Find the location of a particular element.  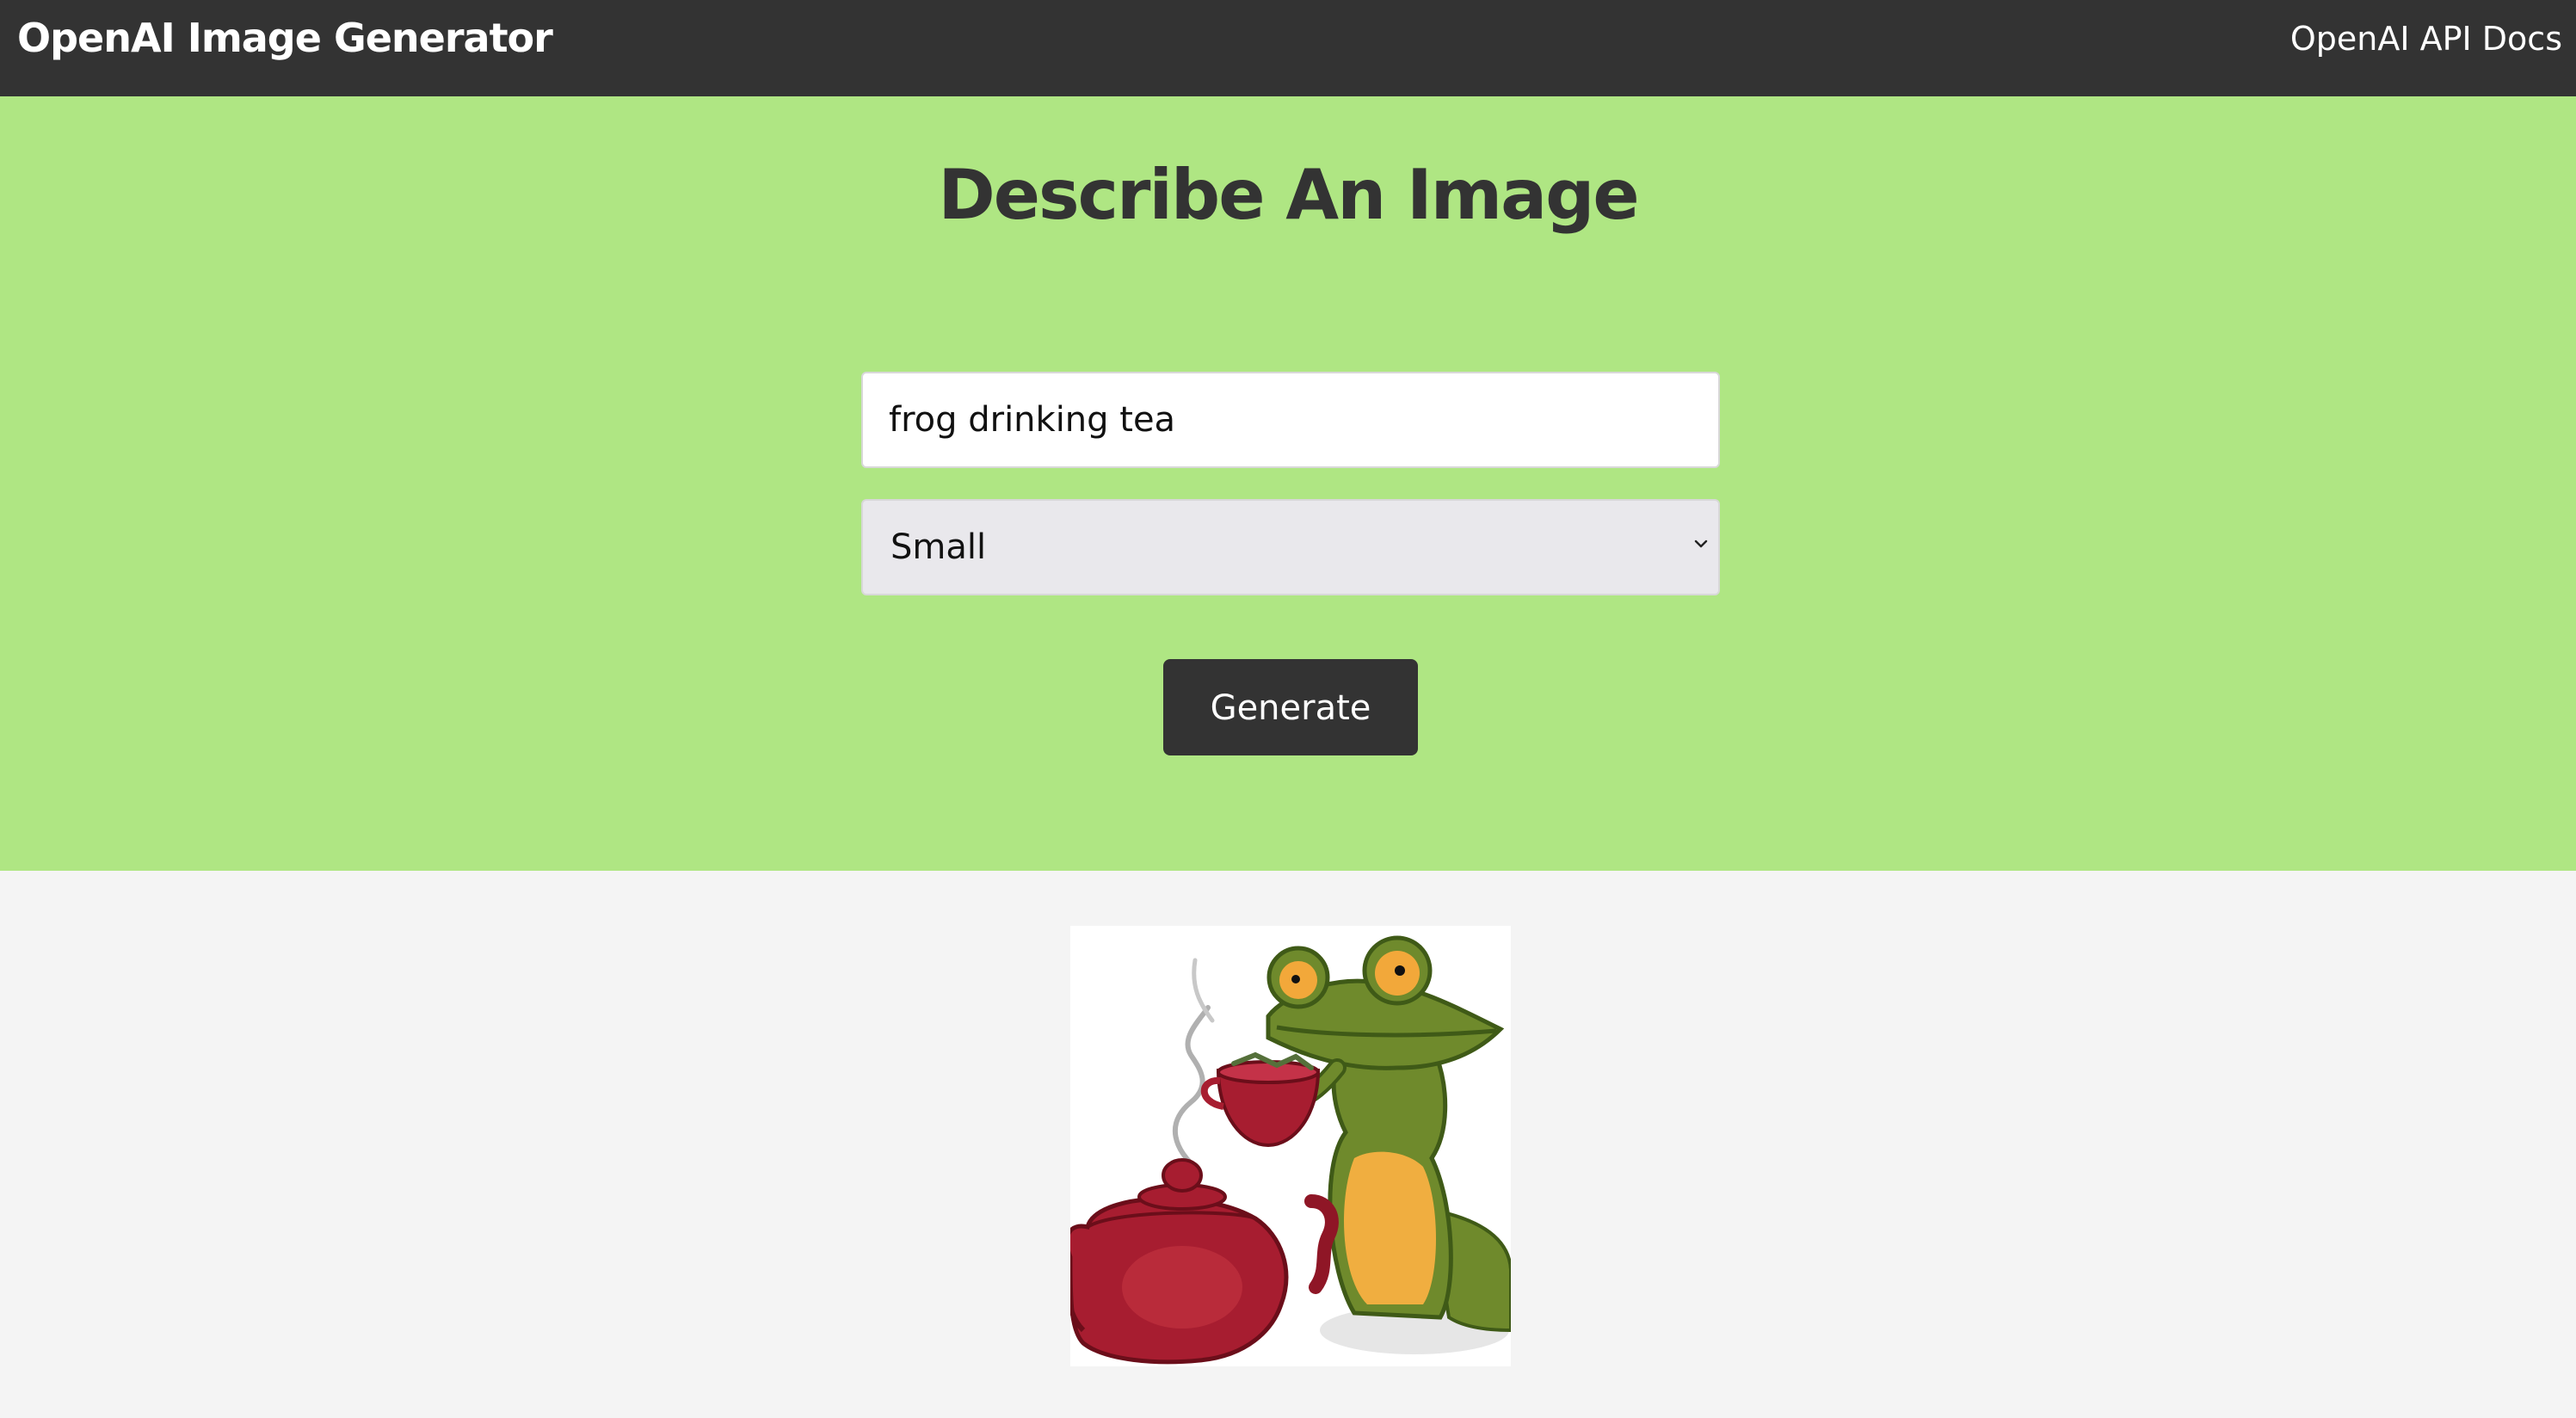

generated-image is located at coordinates (1290, 1146).